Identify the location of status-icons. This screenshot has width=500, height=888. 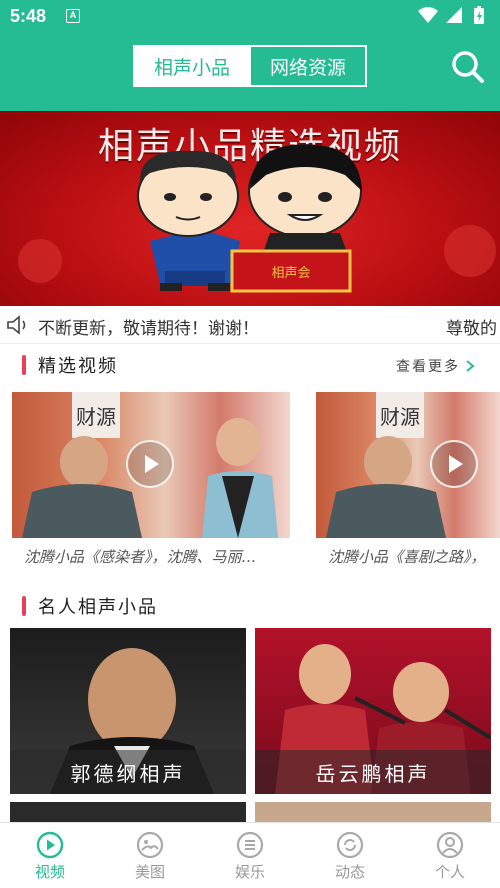
(451, 15).